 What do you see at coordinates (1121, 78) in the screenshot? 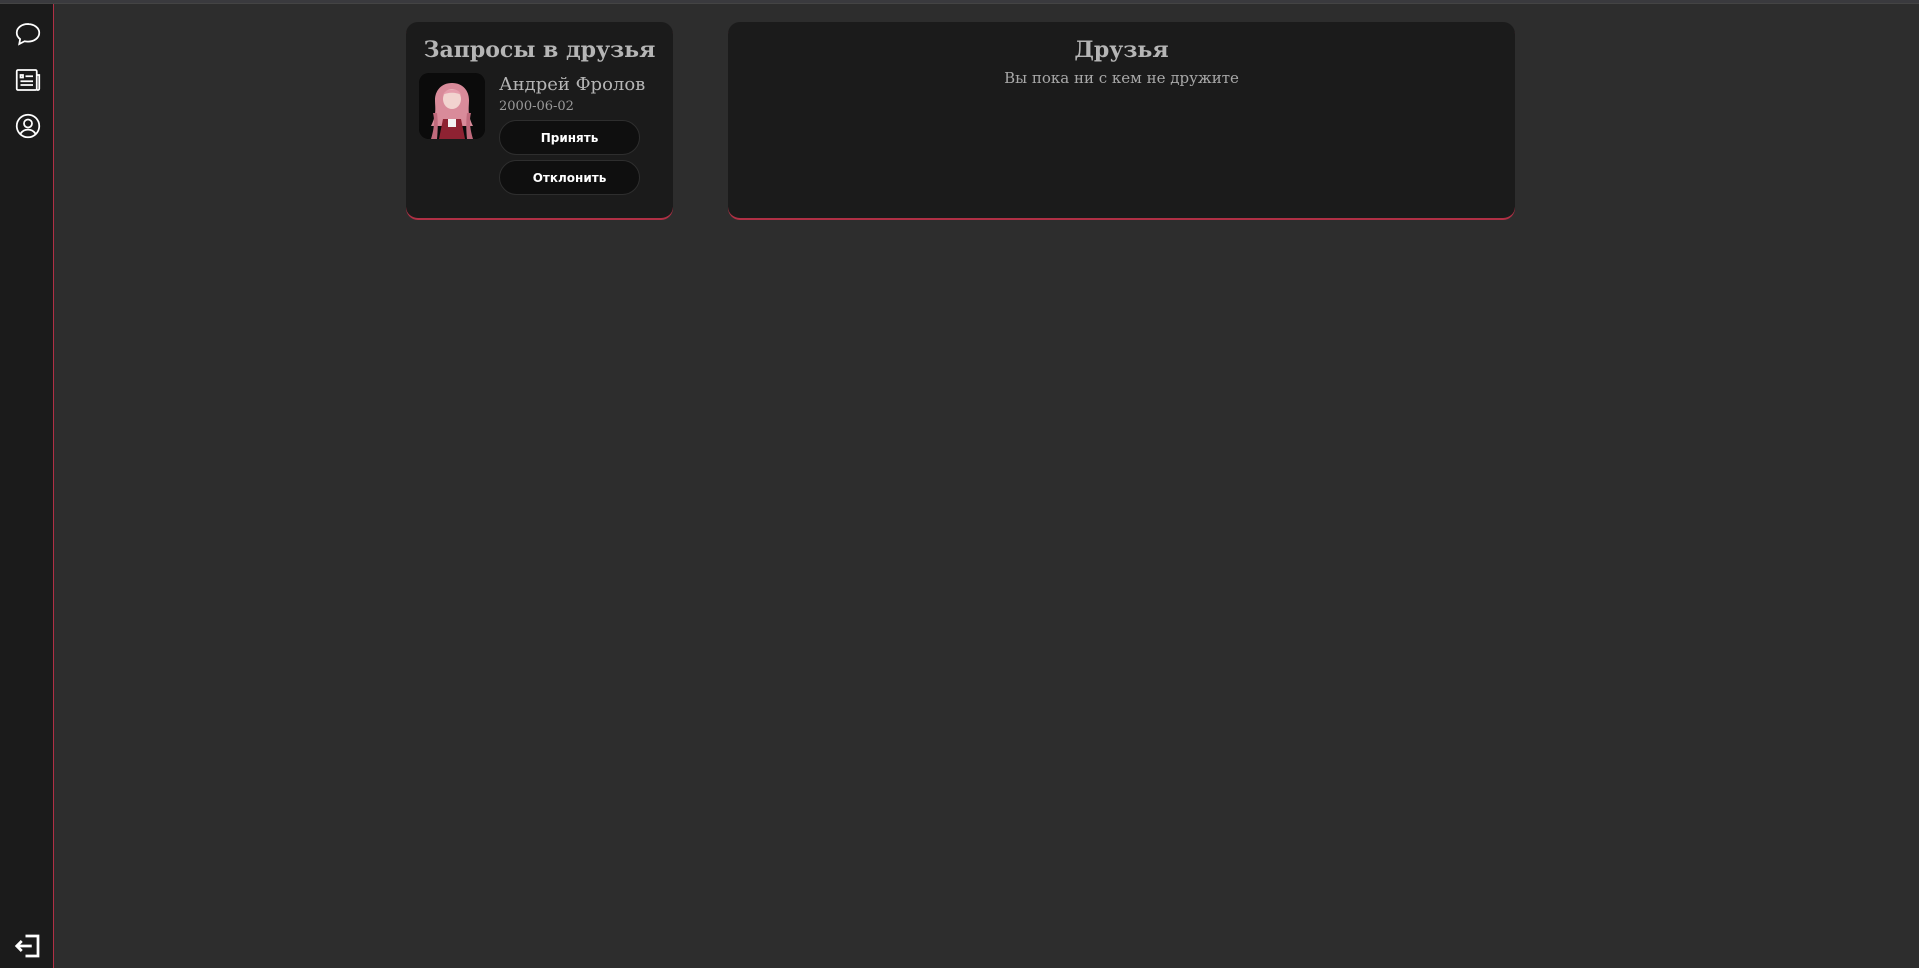
I see `friends-empty-message: Вы пока ни с кем не дружите` at bounding box center [1121, 78].